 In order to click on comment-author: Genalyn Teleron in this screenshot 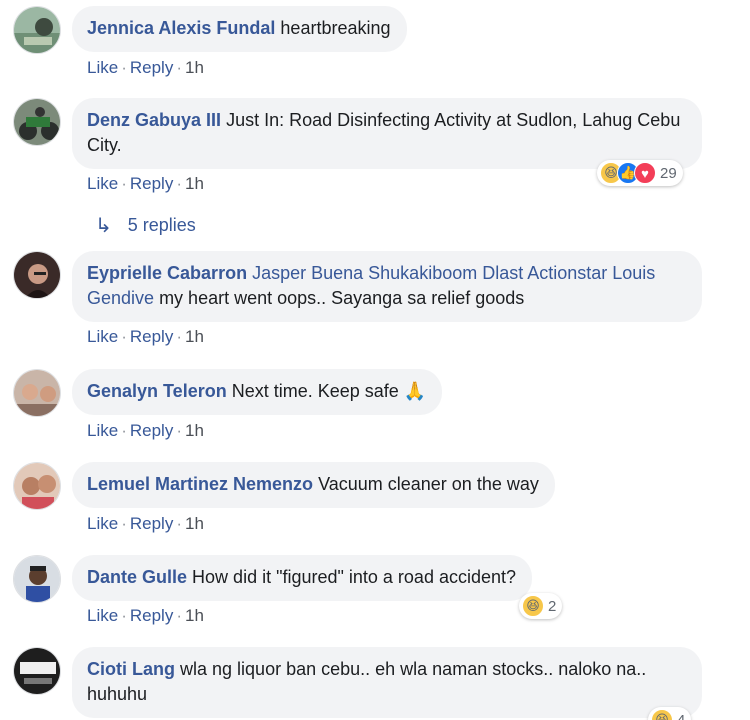, I will do `click(157, 391)`.